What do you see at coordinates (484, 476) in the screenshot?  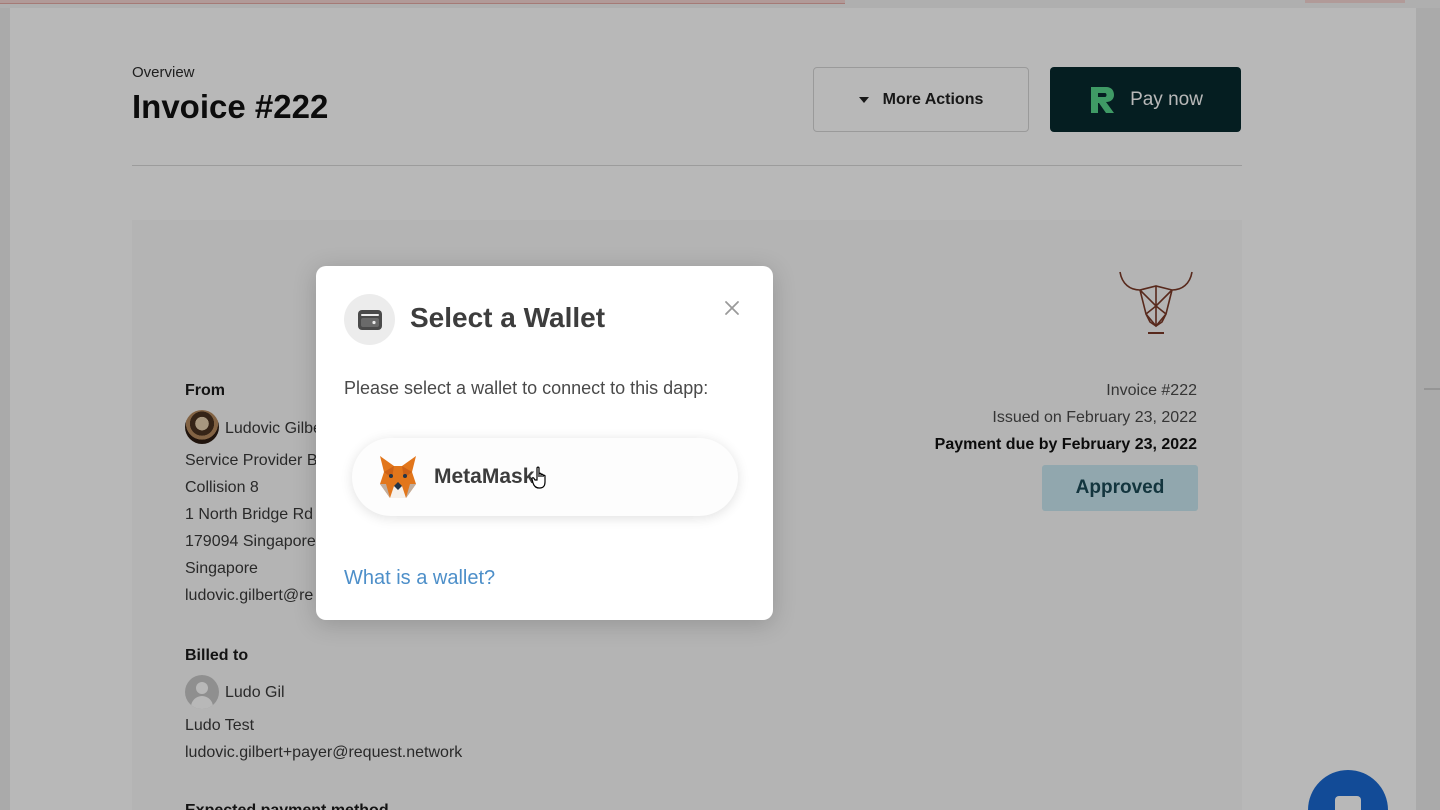 I see `wallet-name: MetaMask` at bounding box center [484, 476].